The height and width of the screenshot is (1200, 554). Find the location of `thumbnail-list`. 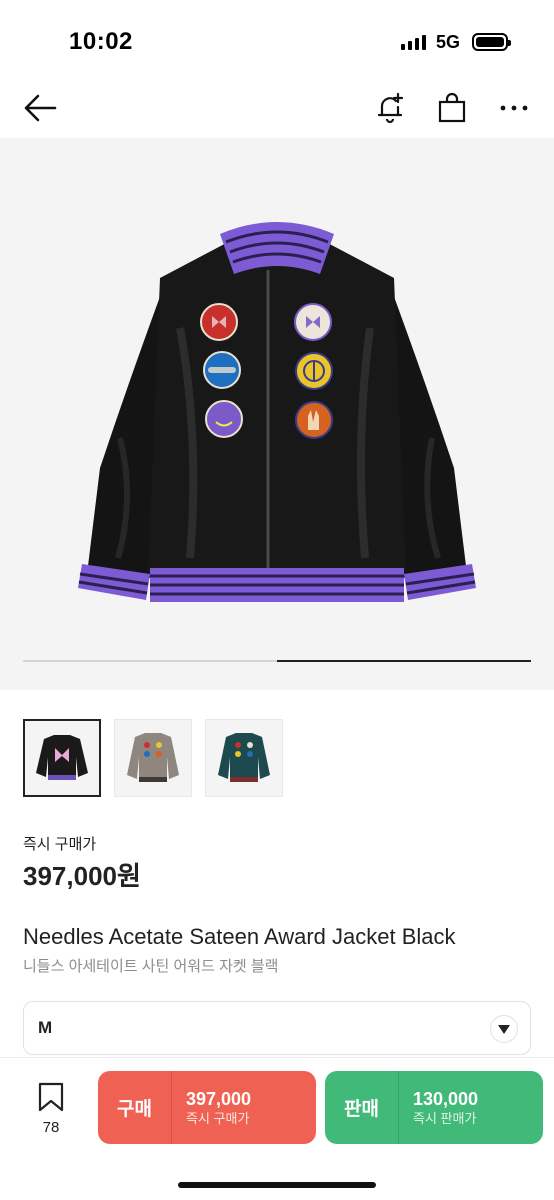

thumbnail-list is located at coordinates (153, 758).